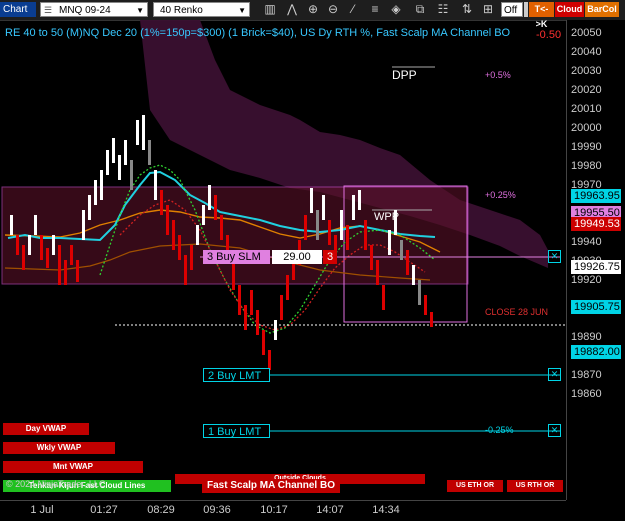  Describe the element at coordinates (586, 90) in the screenshot. I see `price-tick-label: 20020` at that location.